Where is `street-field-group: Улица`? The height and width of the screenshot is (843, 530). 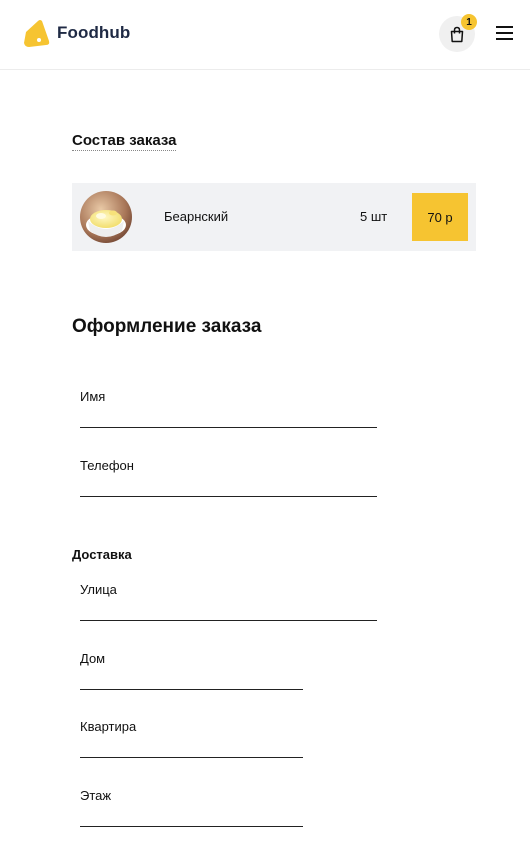
street-field-group: Улица is located at coordinates (228, 601).